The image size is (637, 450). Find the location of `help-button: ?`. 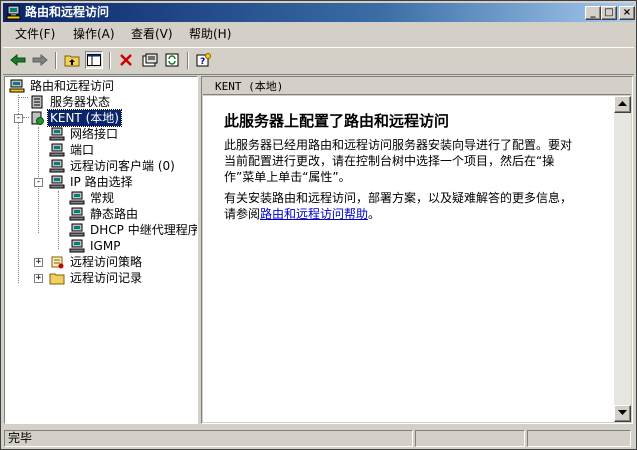

help-button: ? is located at coordinates (204, 60).